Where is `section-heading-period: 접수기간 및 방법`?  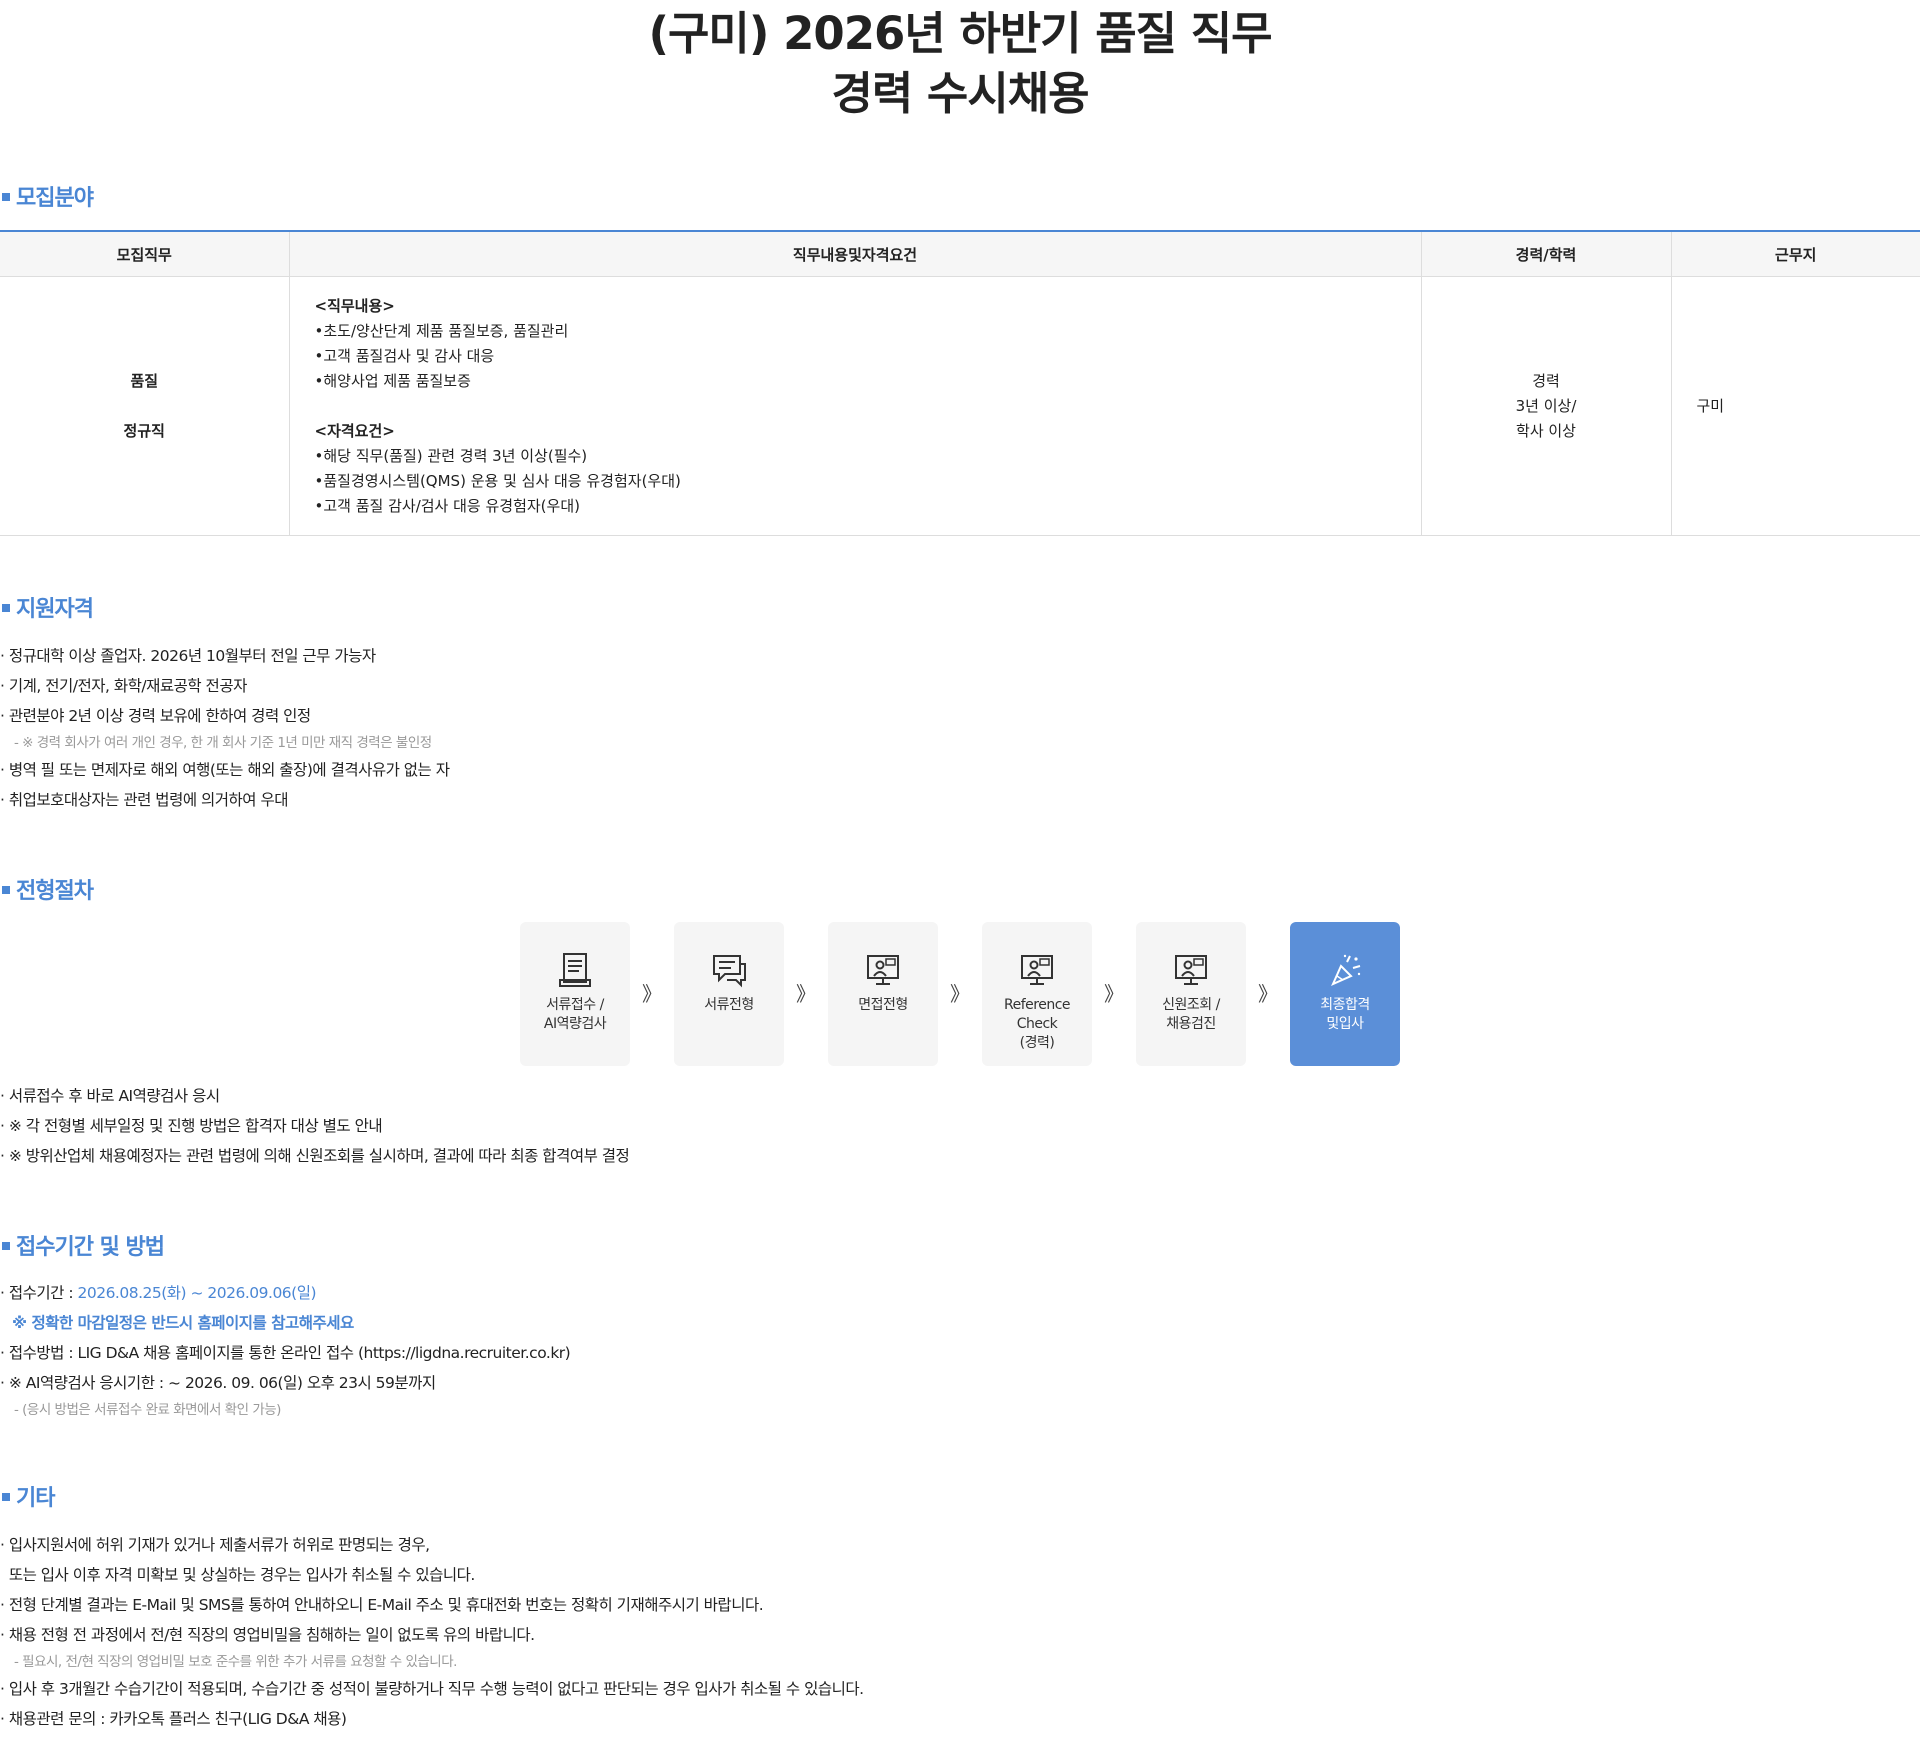 section-heading-period: 접수기간 및 방법 is located at coordinates (82, 1248).